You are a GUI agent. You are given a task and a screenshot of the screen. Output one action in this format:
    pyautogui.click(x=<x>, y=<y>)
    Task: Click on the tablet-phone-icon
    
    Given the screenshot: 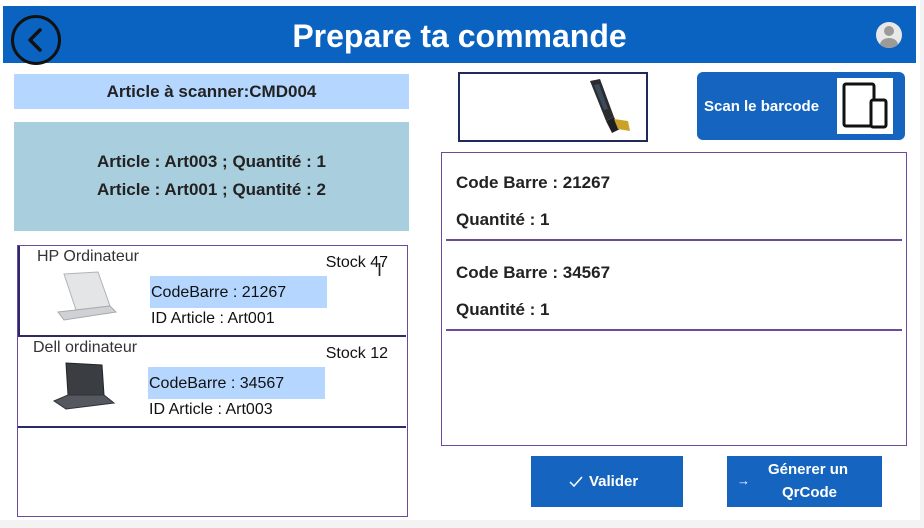 What is the action you would take?
    pyautogui.click(x=865, y=106)
    